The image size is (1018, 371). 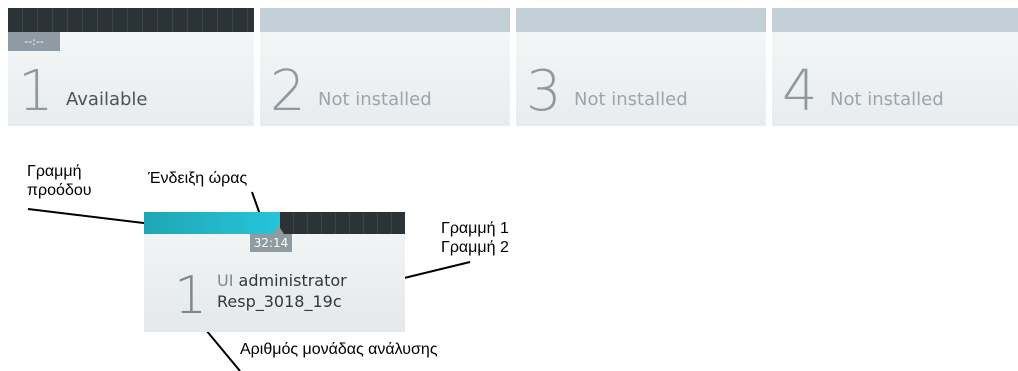 What do you see at coordinates (475, 228) in the screenshot?
I see `callout-line1: Γραμμή 1` at bounding box center [475, 228].